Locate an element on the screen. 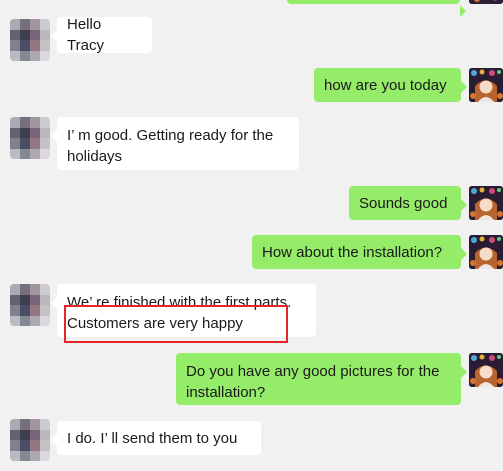 The height and width of the screenshot is (471, 503). message-bubble-outgoing is located at coordinates (376, 8).